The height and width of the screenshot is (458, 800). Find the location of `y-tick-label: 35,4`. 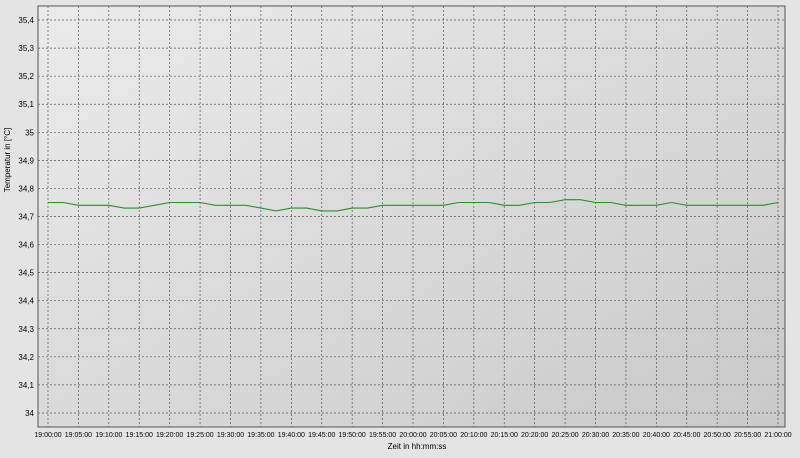

y-tick-label: 35,4 is located at coordinates (26, 20).